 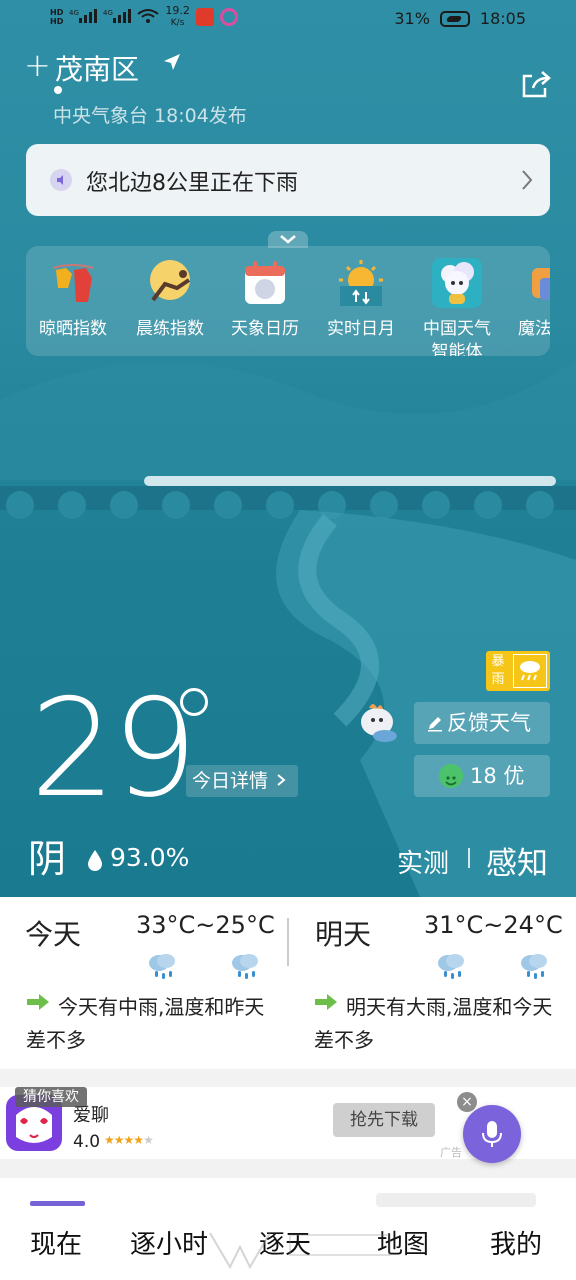 What do you see at coordinates (58, 90) in the screenshot?
I see `page-indicator-dot` at bounding box center [58, 90].